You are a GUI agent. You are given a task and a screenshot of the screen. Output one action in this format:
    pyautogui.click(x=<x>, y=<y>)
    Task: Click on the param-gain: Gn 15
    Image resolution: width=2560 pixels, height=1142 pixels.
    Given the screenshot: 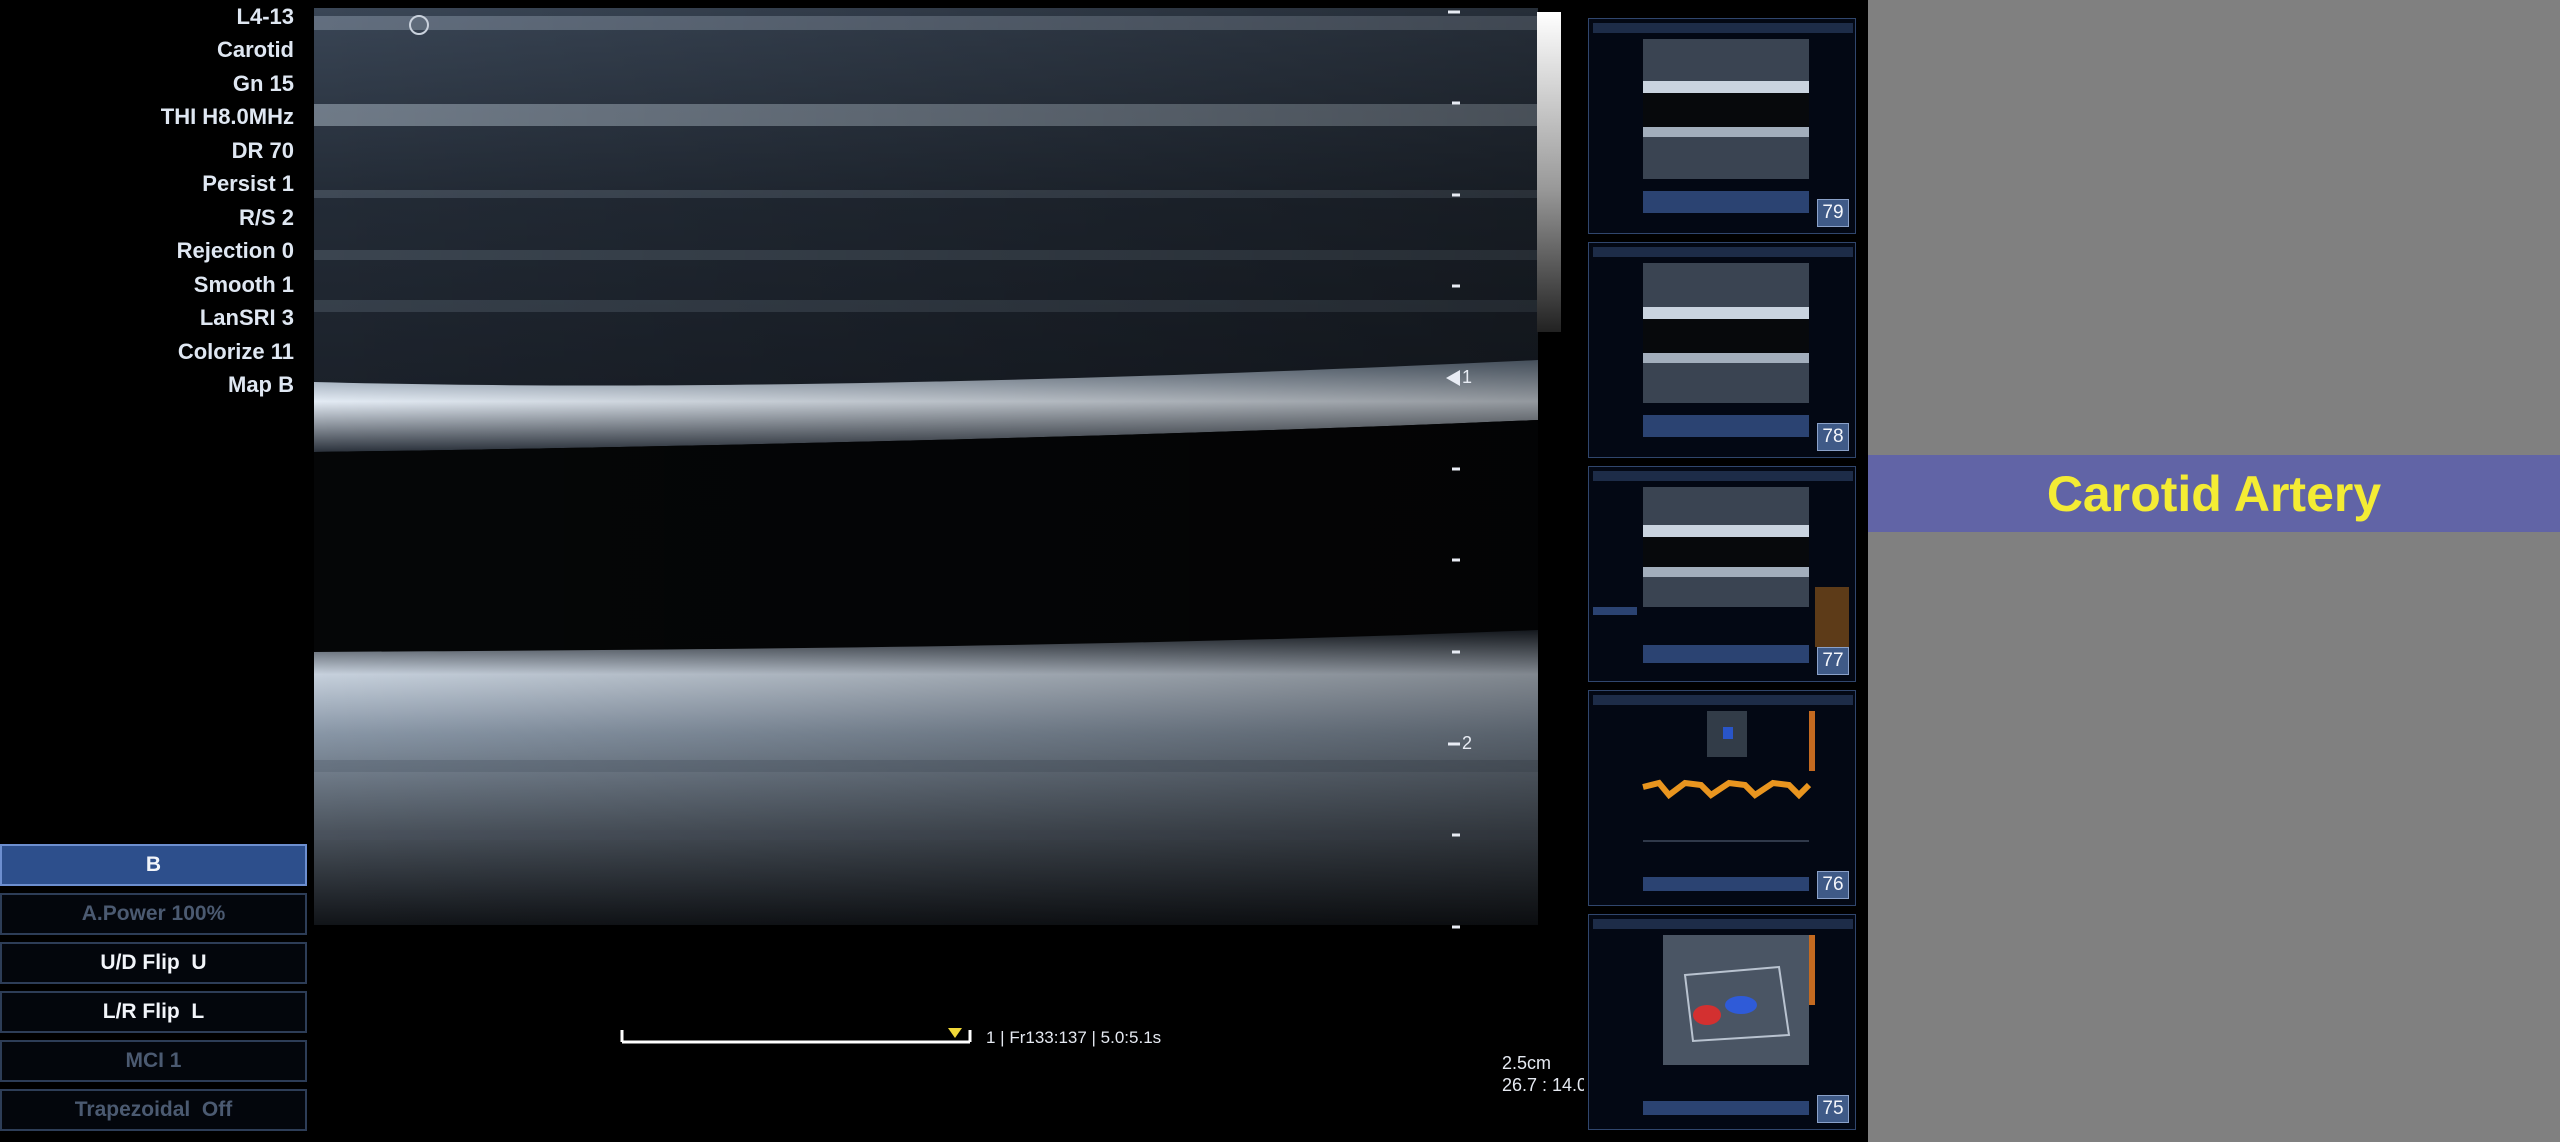 What is the action you would take?
    pyautogui.click(x=263, y=83)
    